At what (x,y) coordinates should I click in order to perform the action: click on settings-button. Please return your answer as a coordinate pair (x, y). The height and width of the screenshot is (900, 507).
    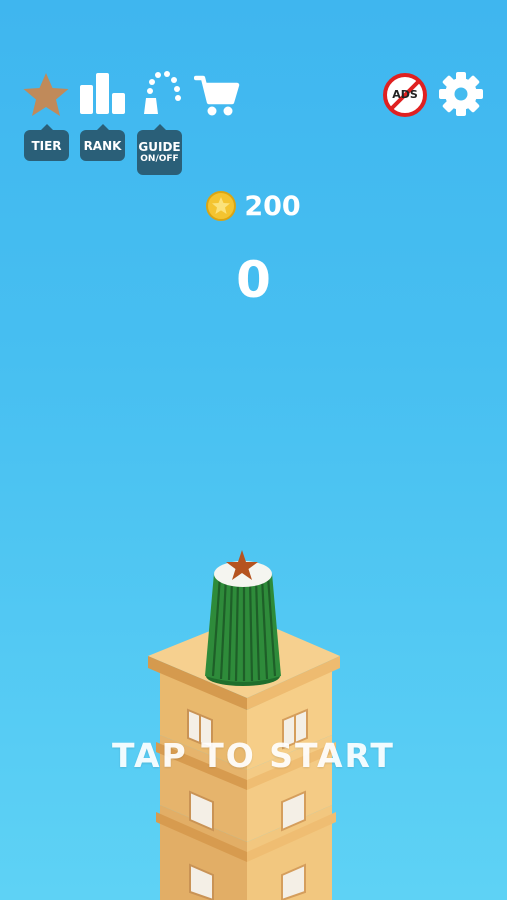
    Looking at the image, I should click on (461, 94).